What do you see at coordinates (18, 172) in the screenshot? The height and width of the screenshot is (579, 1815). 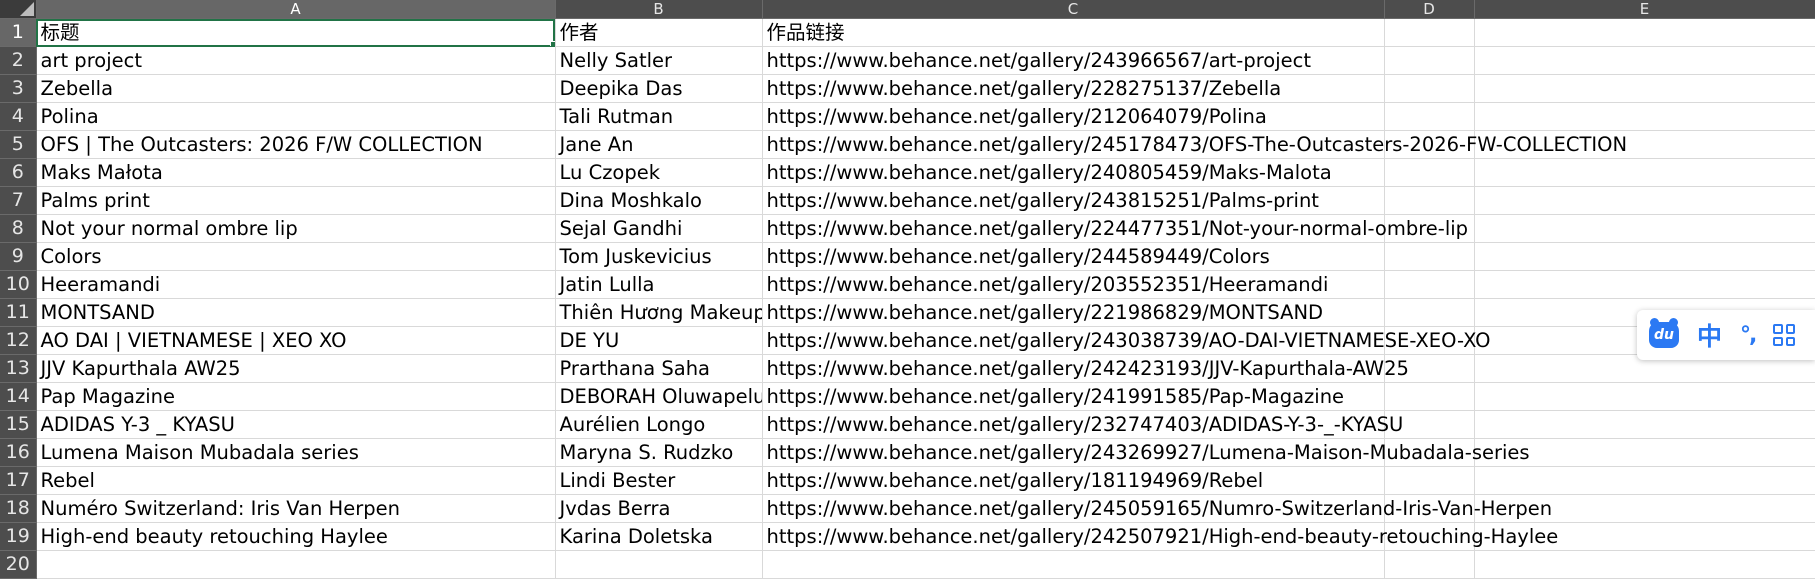 I see `row-header: 6` at bounding box center [18, 172].